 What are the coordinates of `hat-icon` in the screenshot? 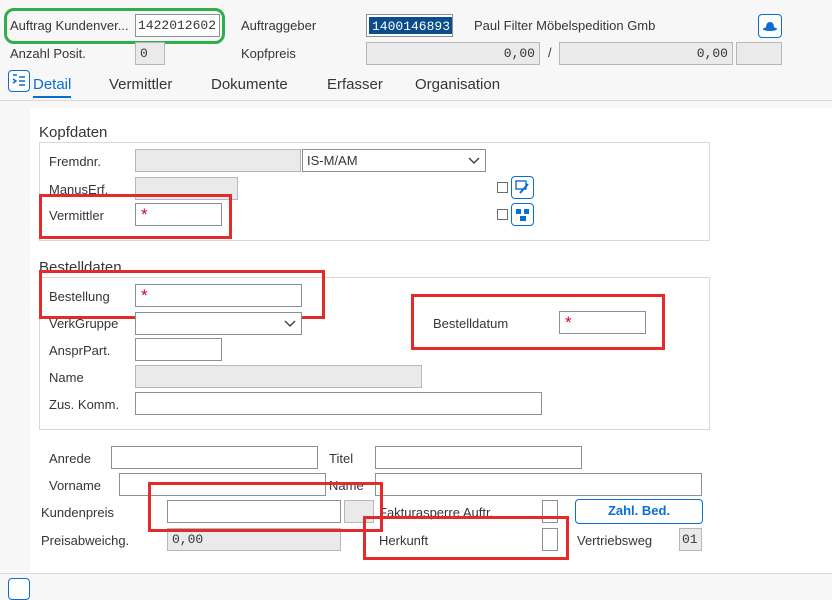 It's located at (770, 26).